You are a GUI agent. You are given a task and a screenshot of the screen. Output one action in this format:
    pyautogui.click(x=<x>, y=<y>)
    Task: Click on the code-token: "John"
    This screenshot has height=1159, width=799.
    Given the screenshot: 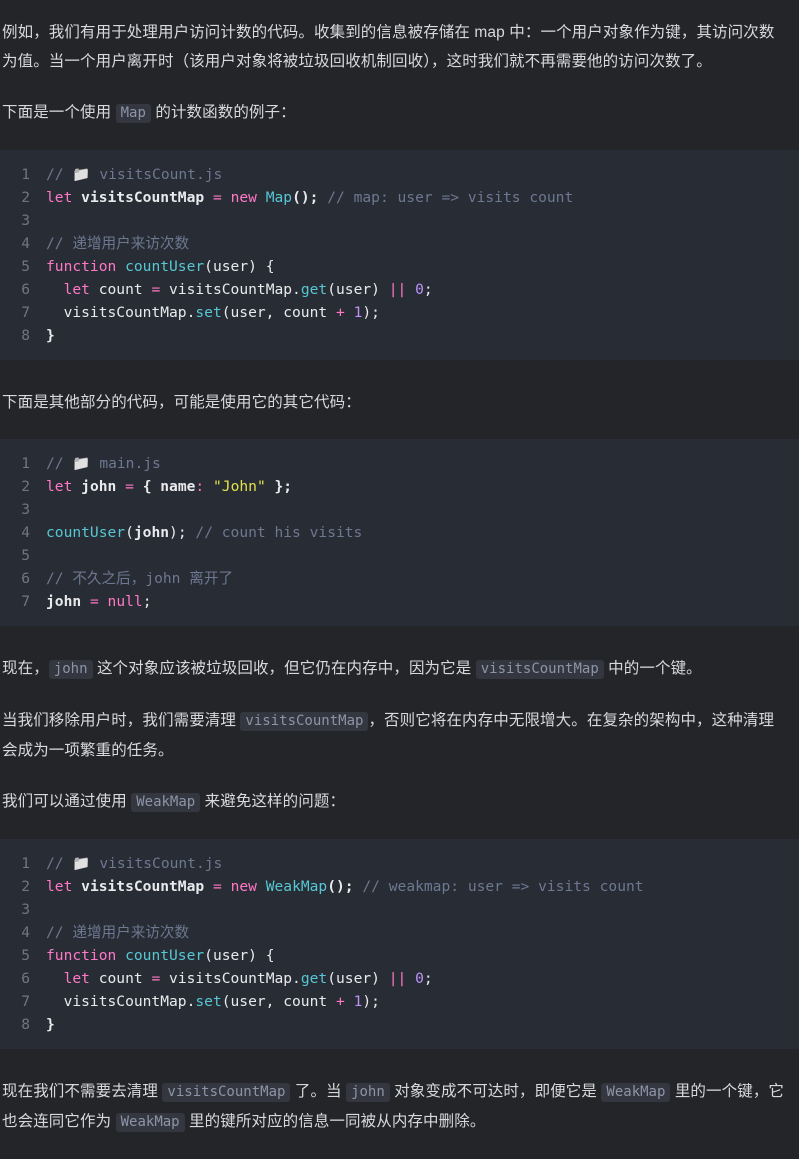 What is the action you would take?
    pyautogui.click(x=239, y=486)
    